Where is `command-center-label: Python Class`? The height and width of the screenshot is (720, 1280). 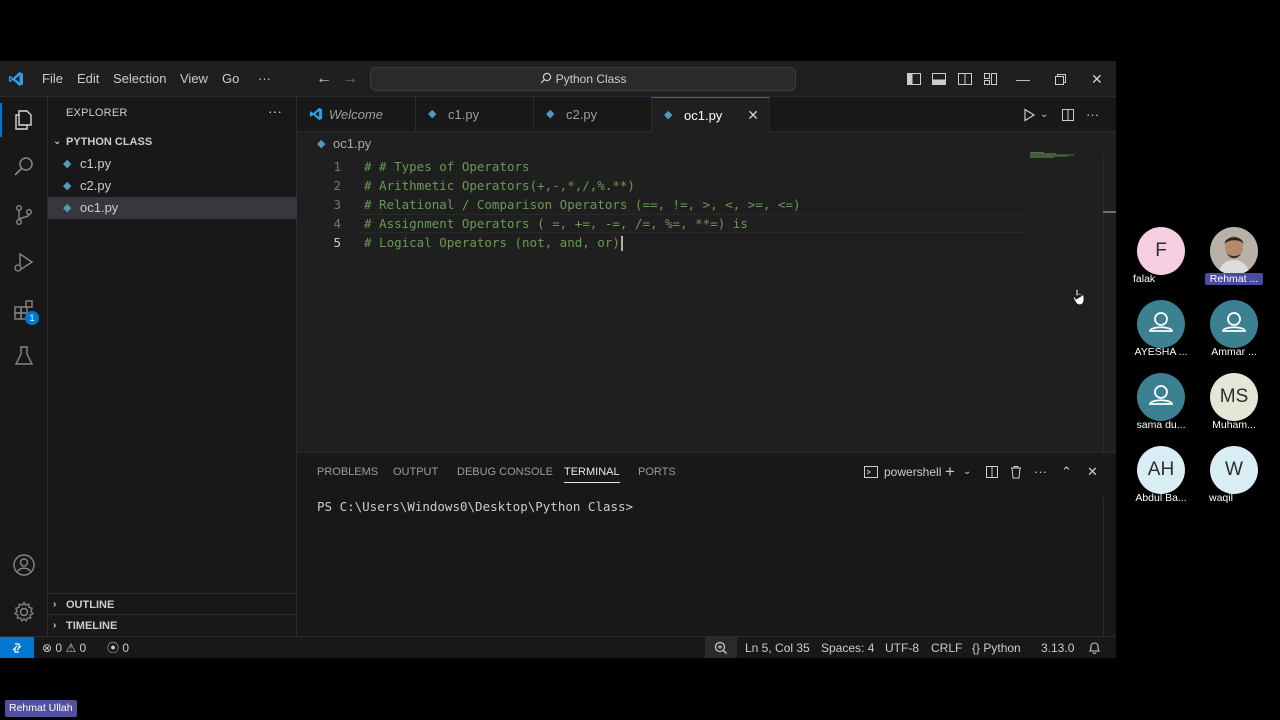 command-center-label: Python Class is located at coordinates (591, 79).